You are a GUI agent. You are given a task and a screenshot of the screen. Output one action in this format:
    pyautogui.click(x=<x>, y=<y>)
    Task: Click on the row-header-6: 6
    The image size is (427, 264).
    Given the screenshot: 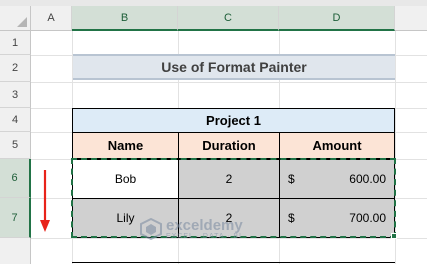 What is the action you would take?
    pyautogui.click(x=15, y=178)
    